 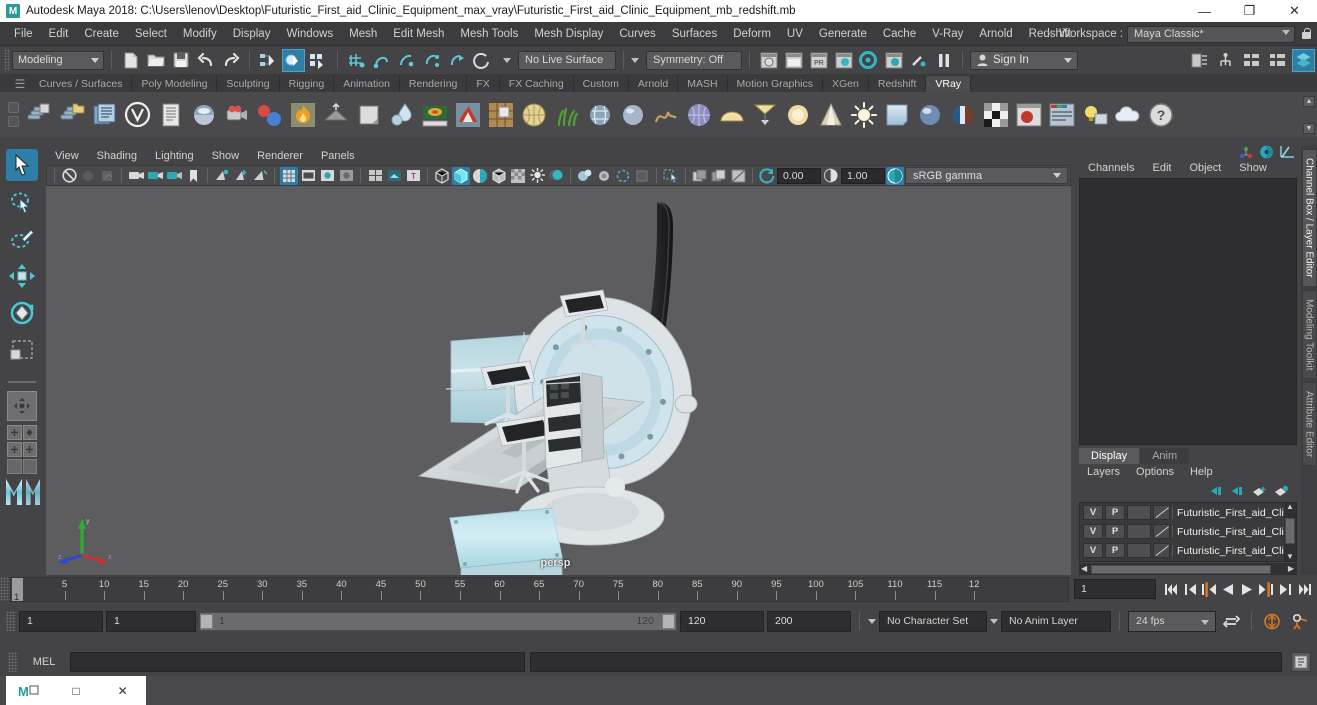 I want to click on snap-to-curve-icon, so click(x=381, y=60).